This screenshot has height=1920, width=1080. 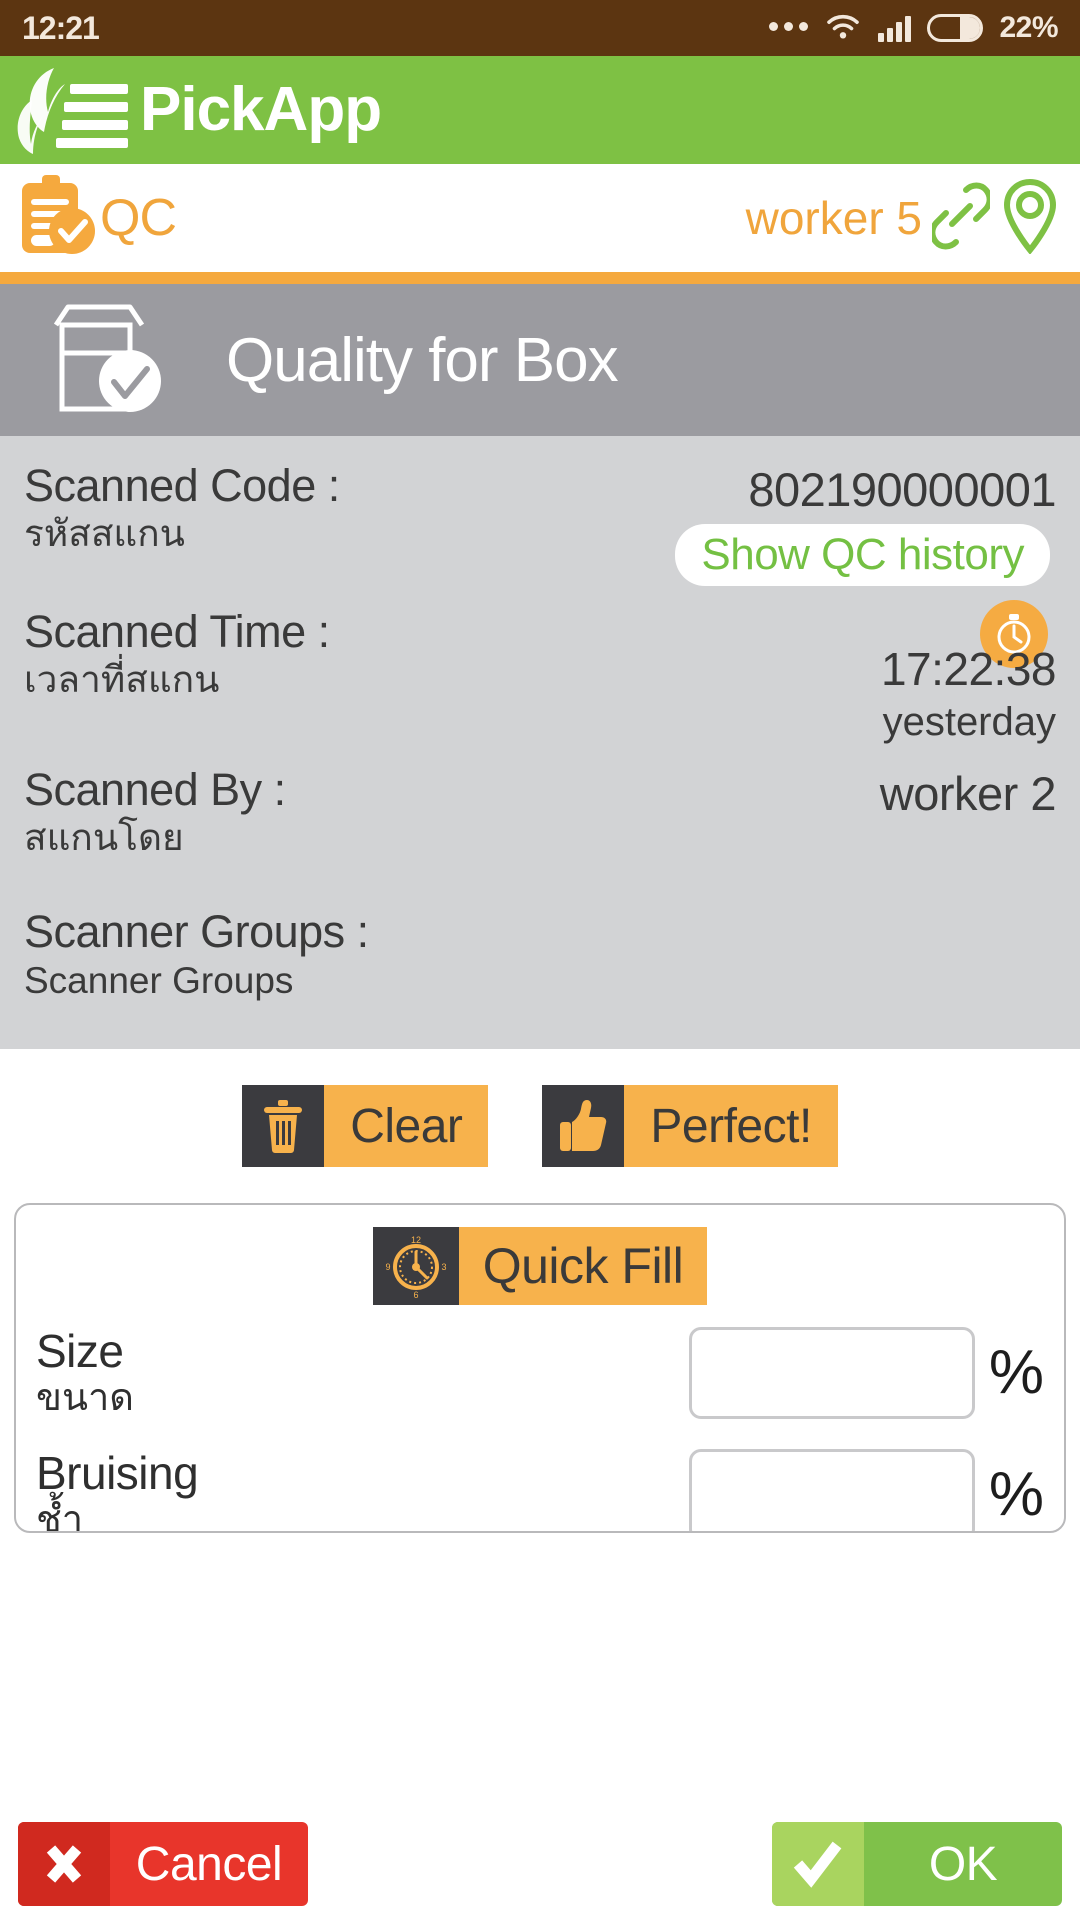 What do you see at coordinates (61, 27) in the screenshot?
I see `status-clock: 12:21` at bounding box center [61, 27].